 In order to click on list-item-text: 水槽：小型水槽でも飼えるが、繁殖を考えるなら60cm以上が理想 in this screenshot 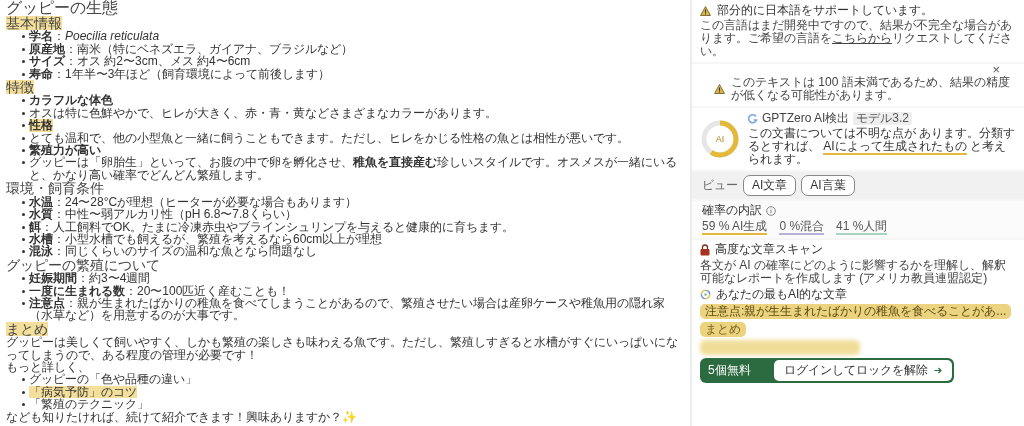, I will do `click(206, 239)`.